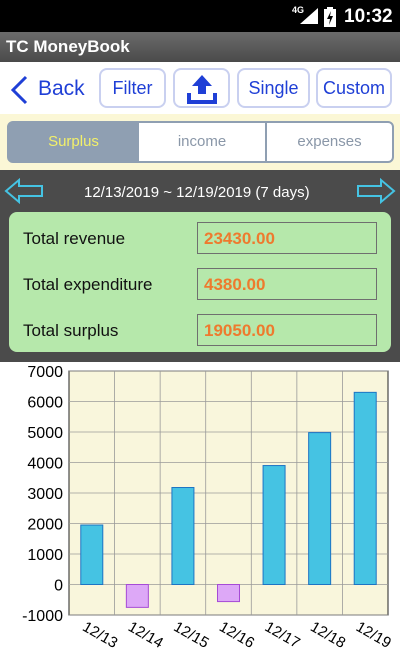  Describe the element at coordinates (19, 90) in the screenshot. I see `chevron-left-icon` at that location.